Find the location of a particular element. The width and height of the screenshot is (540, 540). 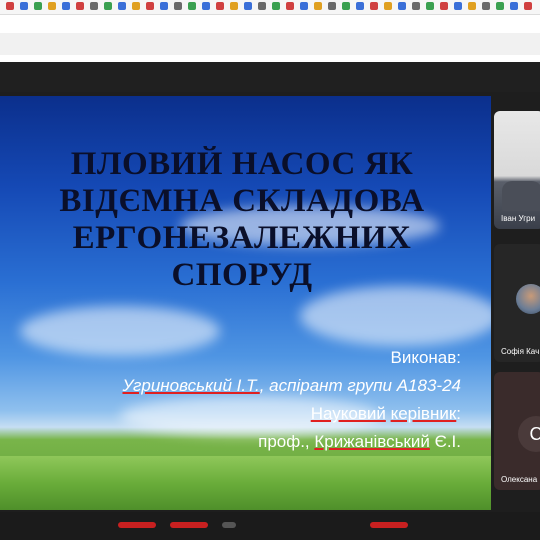

advisor-initials: Є.І. is located at coordinates (445, 441).